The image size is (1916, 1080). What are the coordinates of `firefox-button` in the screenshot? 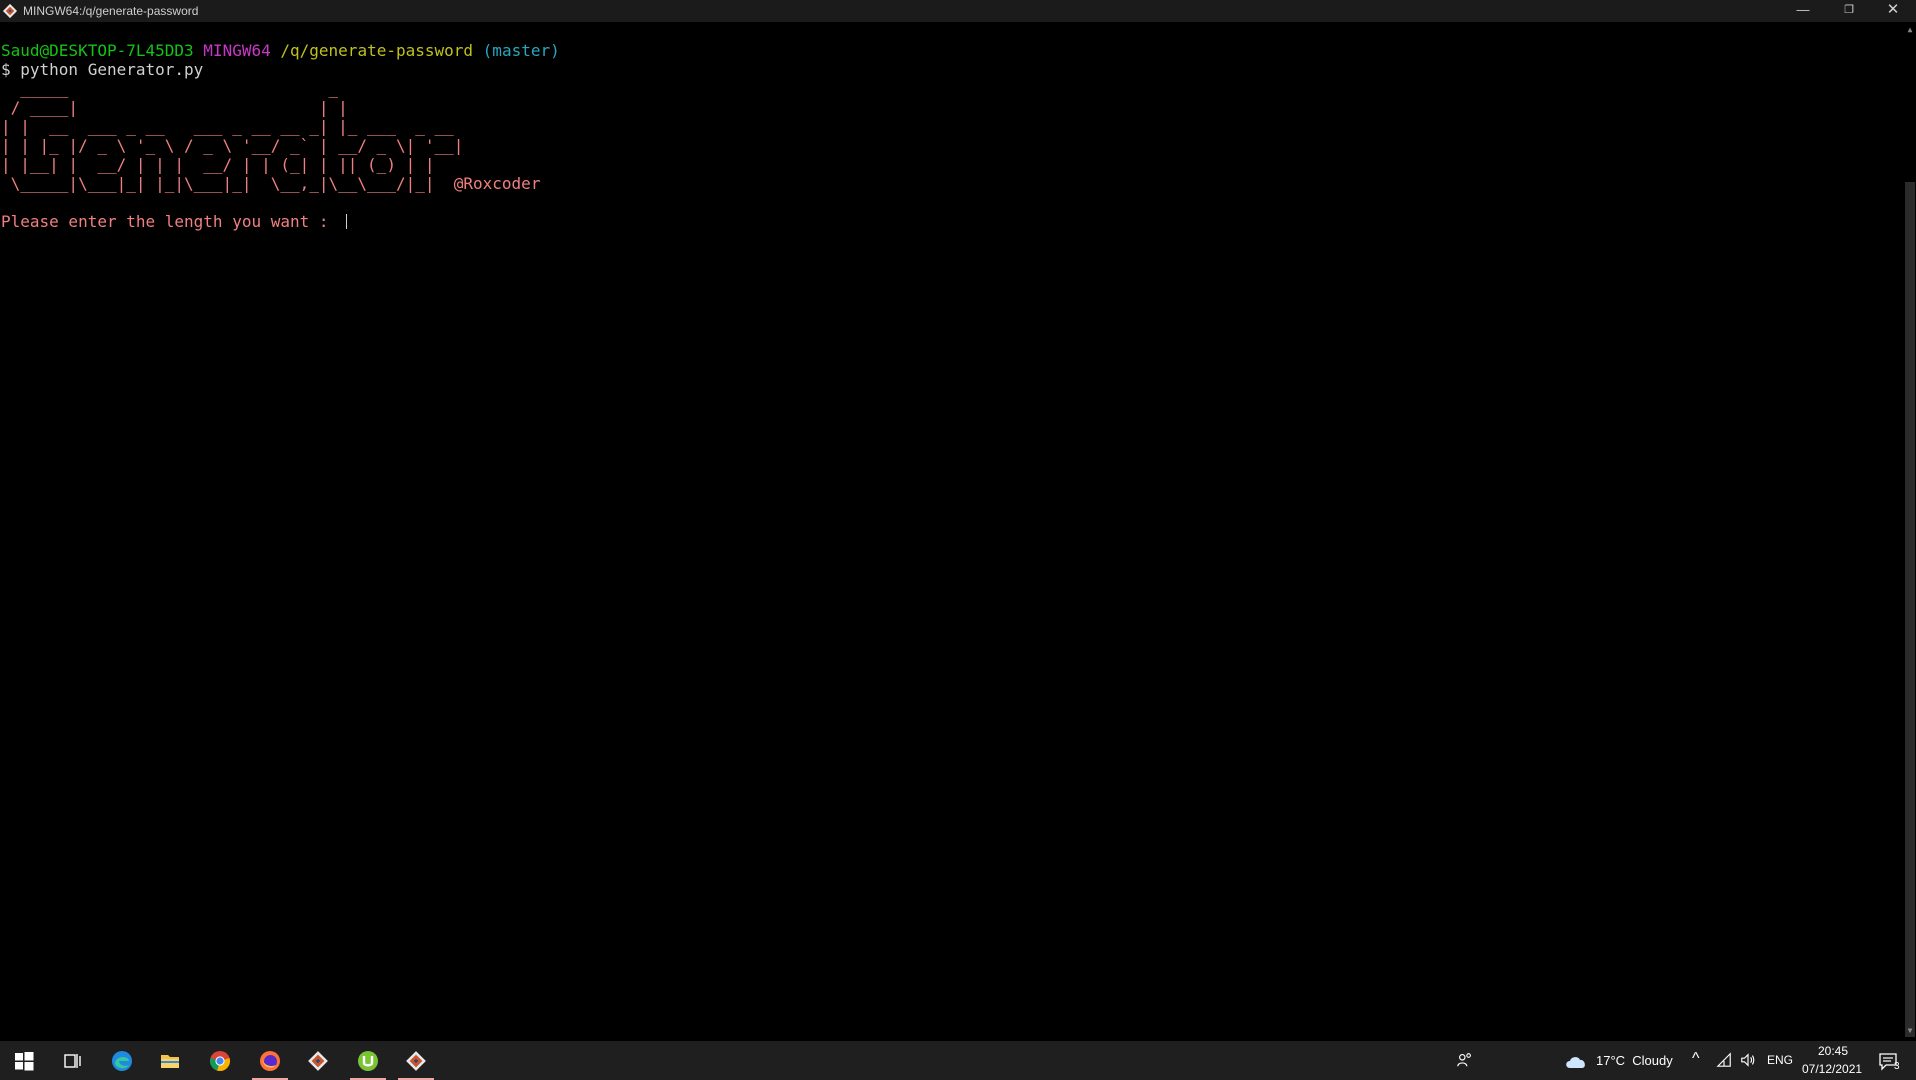 It's located at (270, 1060).